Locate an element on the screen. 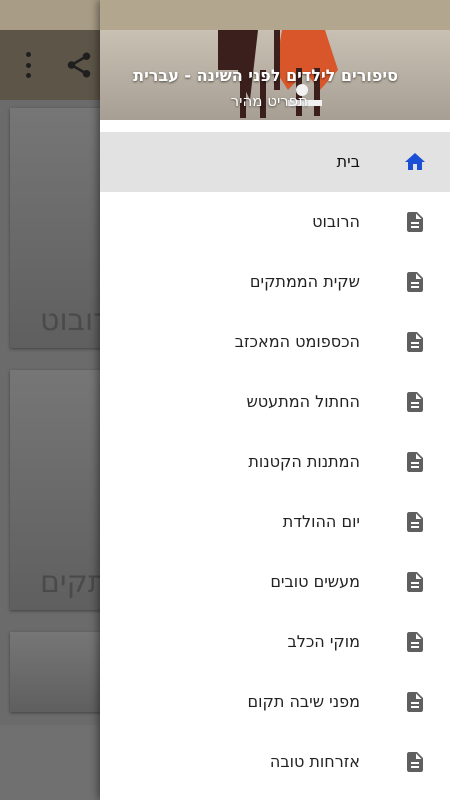  menu-item-story: מפני שיבה תקום is located at coordinates (275, 702).